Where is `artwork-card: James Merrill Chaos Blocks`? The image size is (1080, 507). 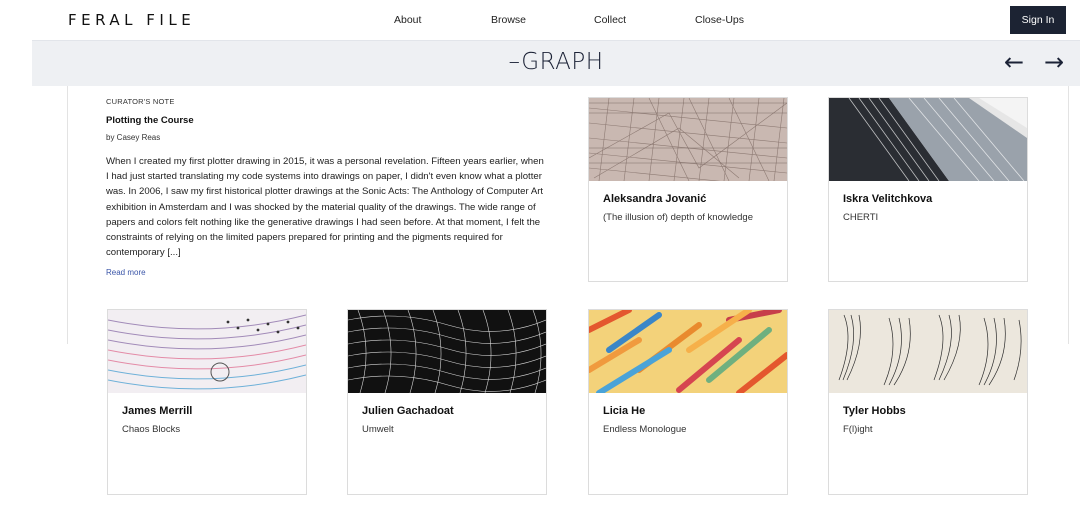
artwork-card: James Merrill Chaos Blocks is located at coordinates (207, 402).